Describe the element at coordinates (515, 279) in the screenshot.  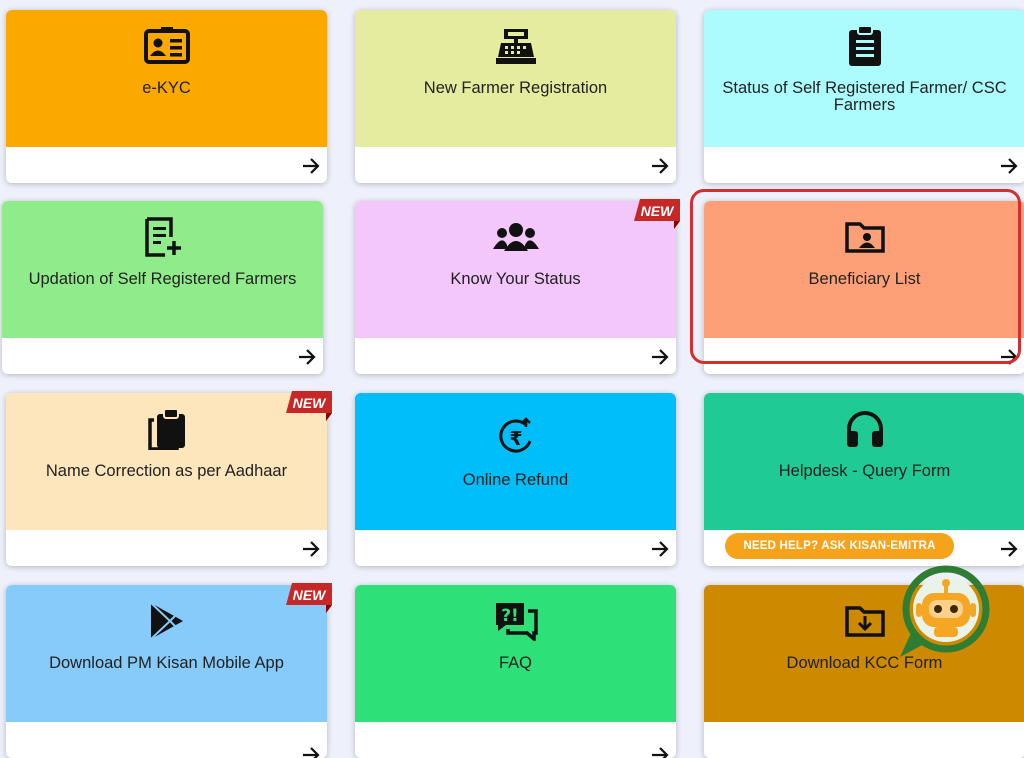
I see `card-label: Know Your Status` at that location.